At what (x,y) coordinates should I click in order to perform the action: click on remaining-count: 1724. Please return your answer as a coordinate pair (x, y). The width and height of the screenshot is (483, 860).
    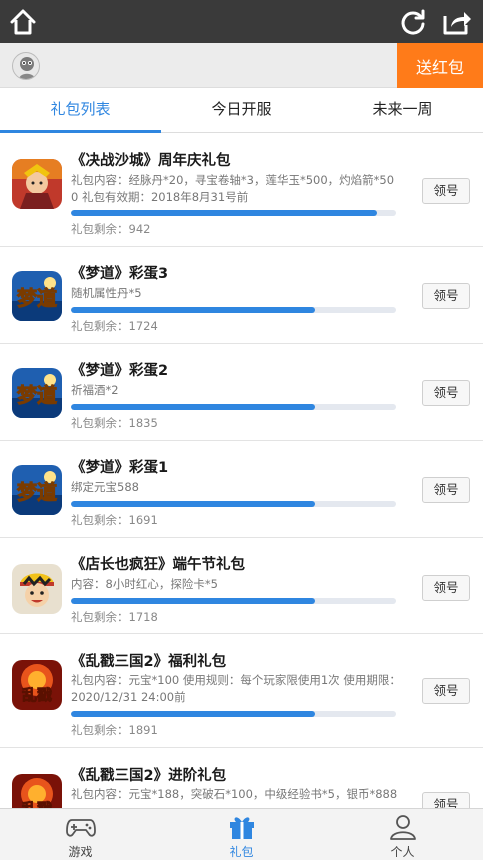
    Looking at the image, I should click on (143, 326).